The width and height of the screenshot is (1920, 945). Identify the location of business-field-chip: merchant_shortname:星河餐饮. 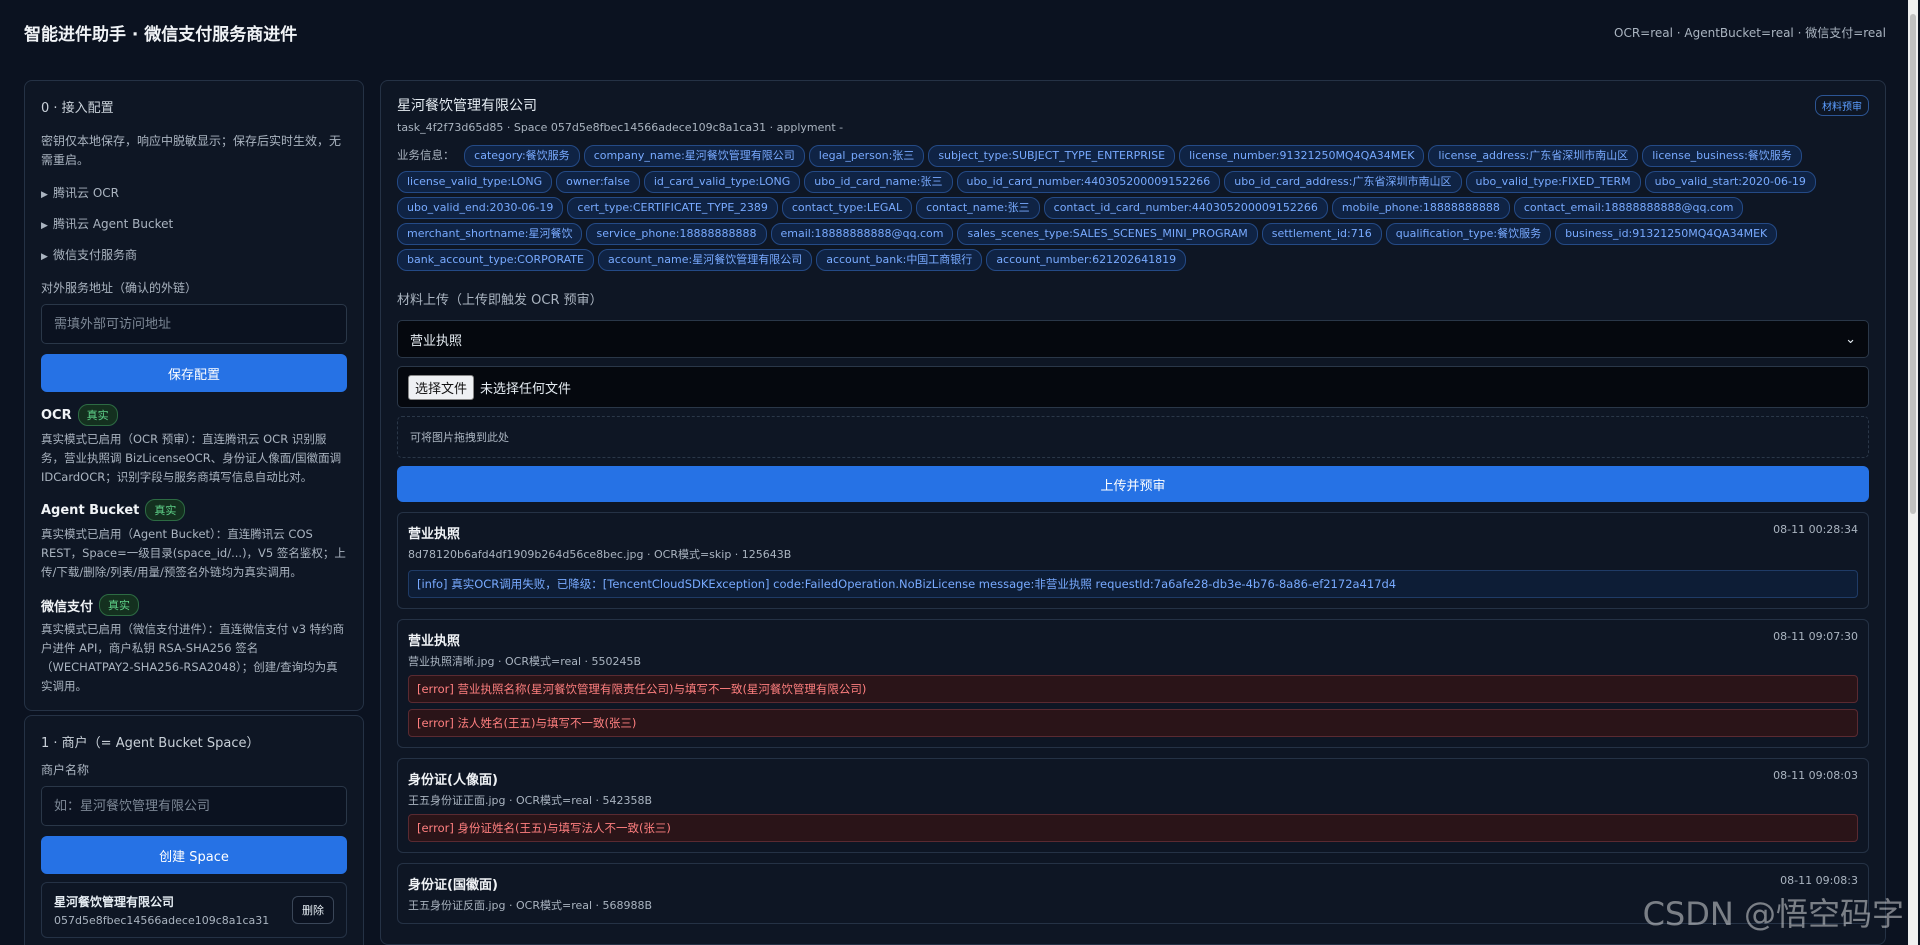
(490, 234).